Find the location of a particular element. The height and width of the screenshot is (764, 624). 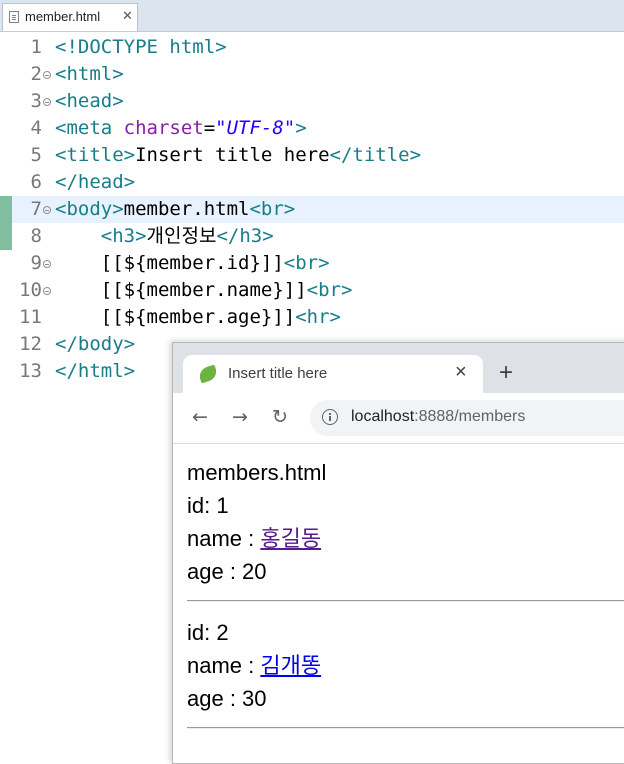

spring-leaf-favicon-icon is located at coordinates (208, 374).